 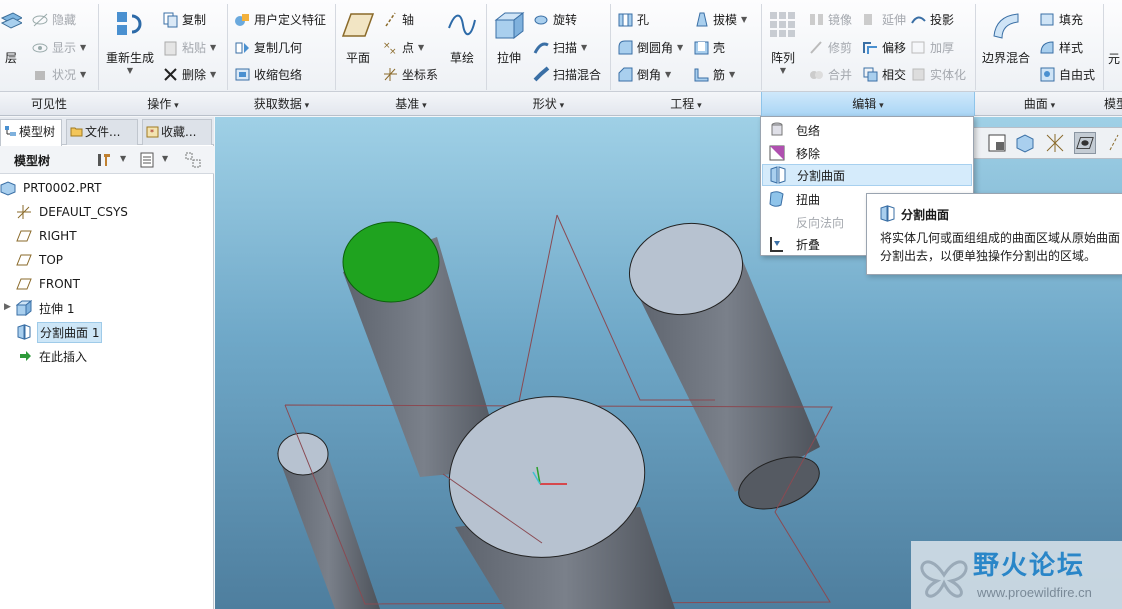 I want to click on round-button: 倒圆角 ▼, so click(x=650, y=47).